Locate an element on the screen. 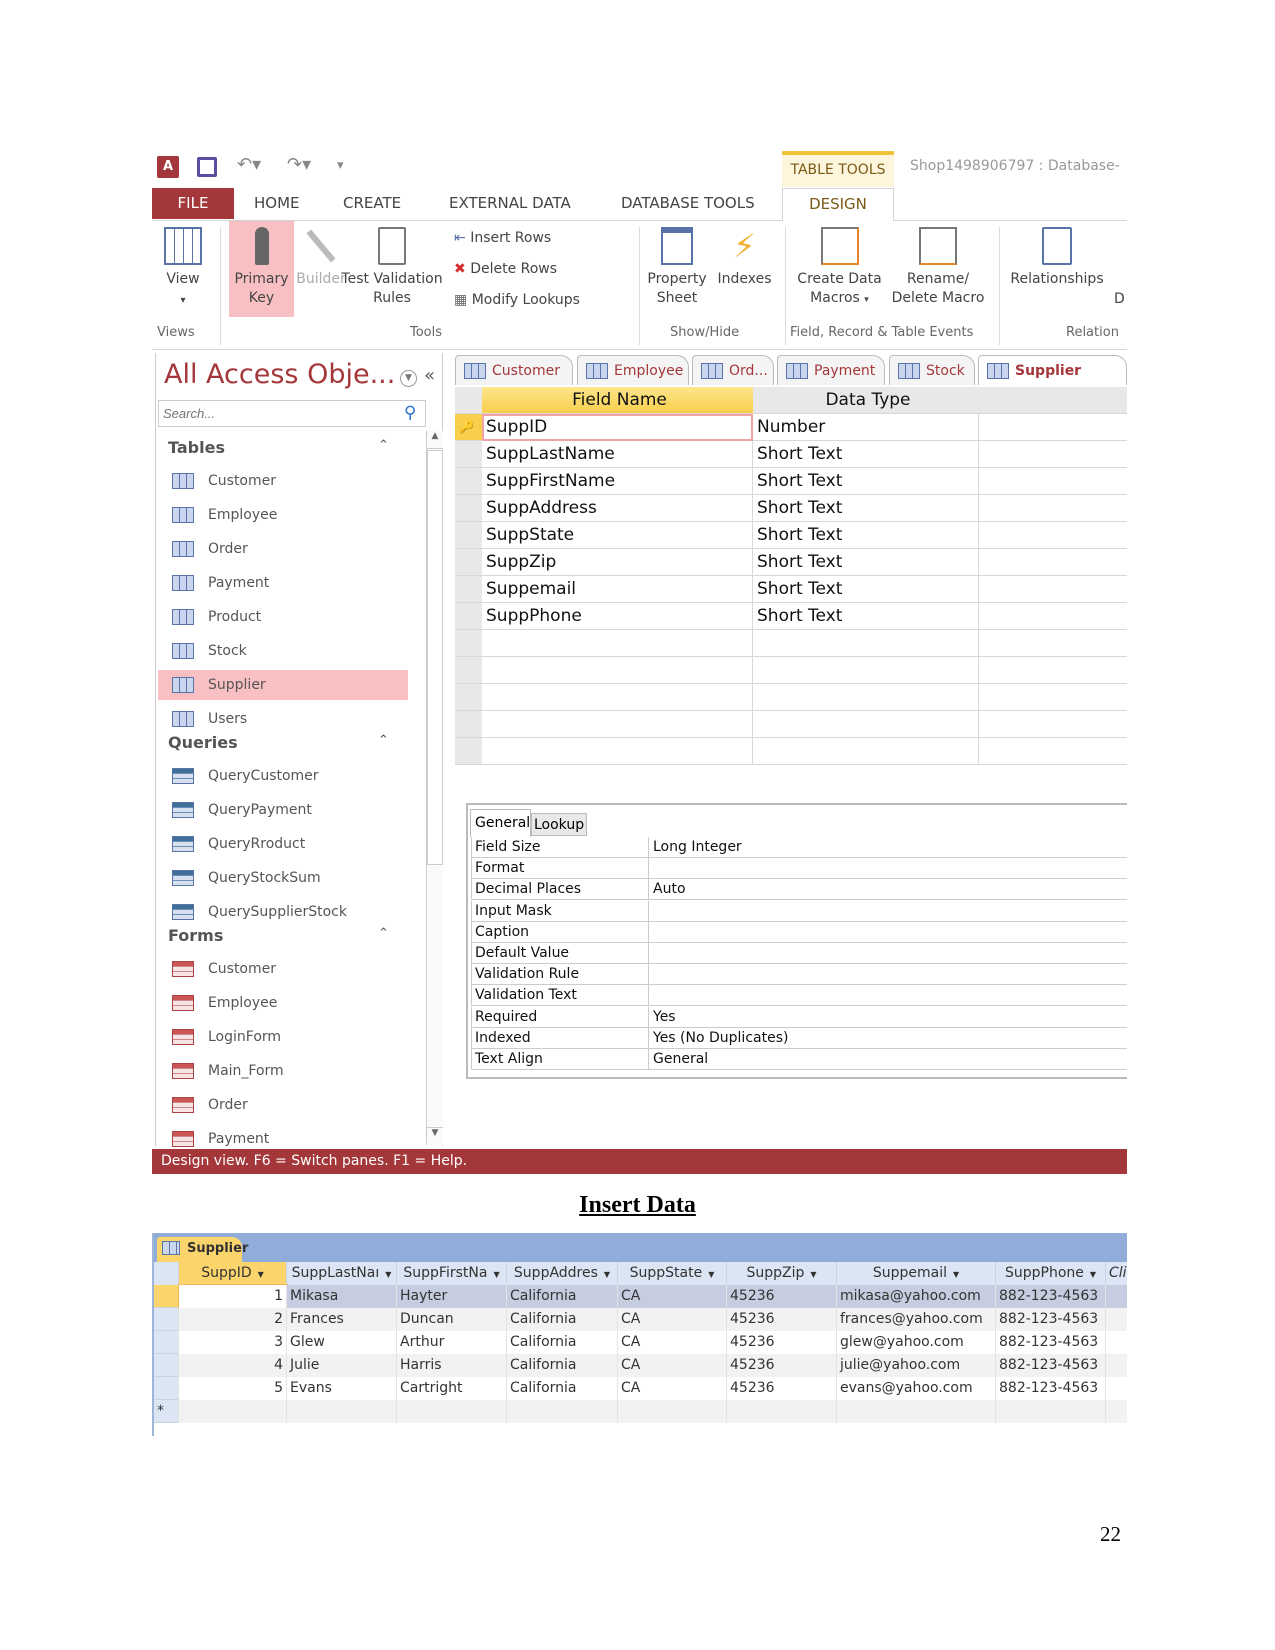 The height and width of the screenshot is (1650, 1275). nav-item-querycustomer: QueryCustomer is located at coordinates (283, 776).